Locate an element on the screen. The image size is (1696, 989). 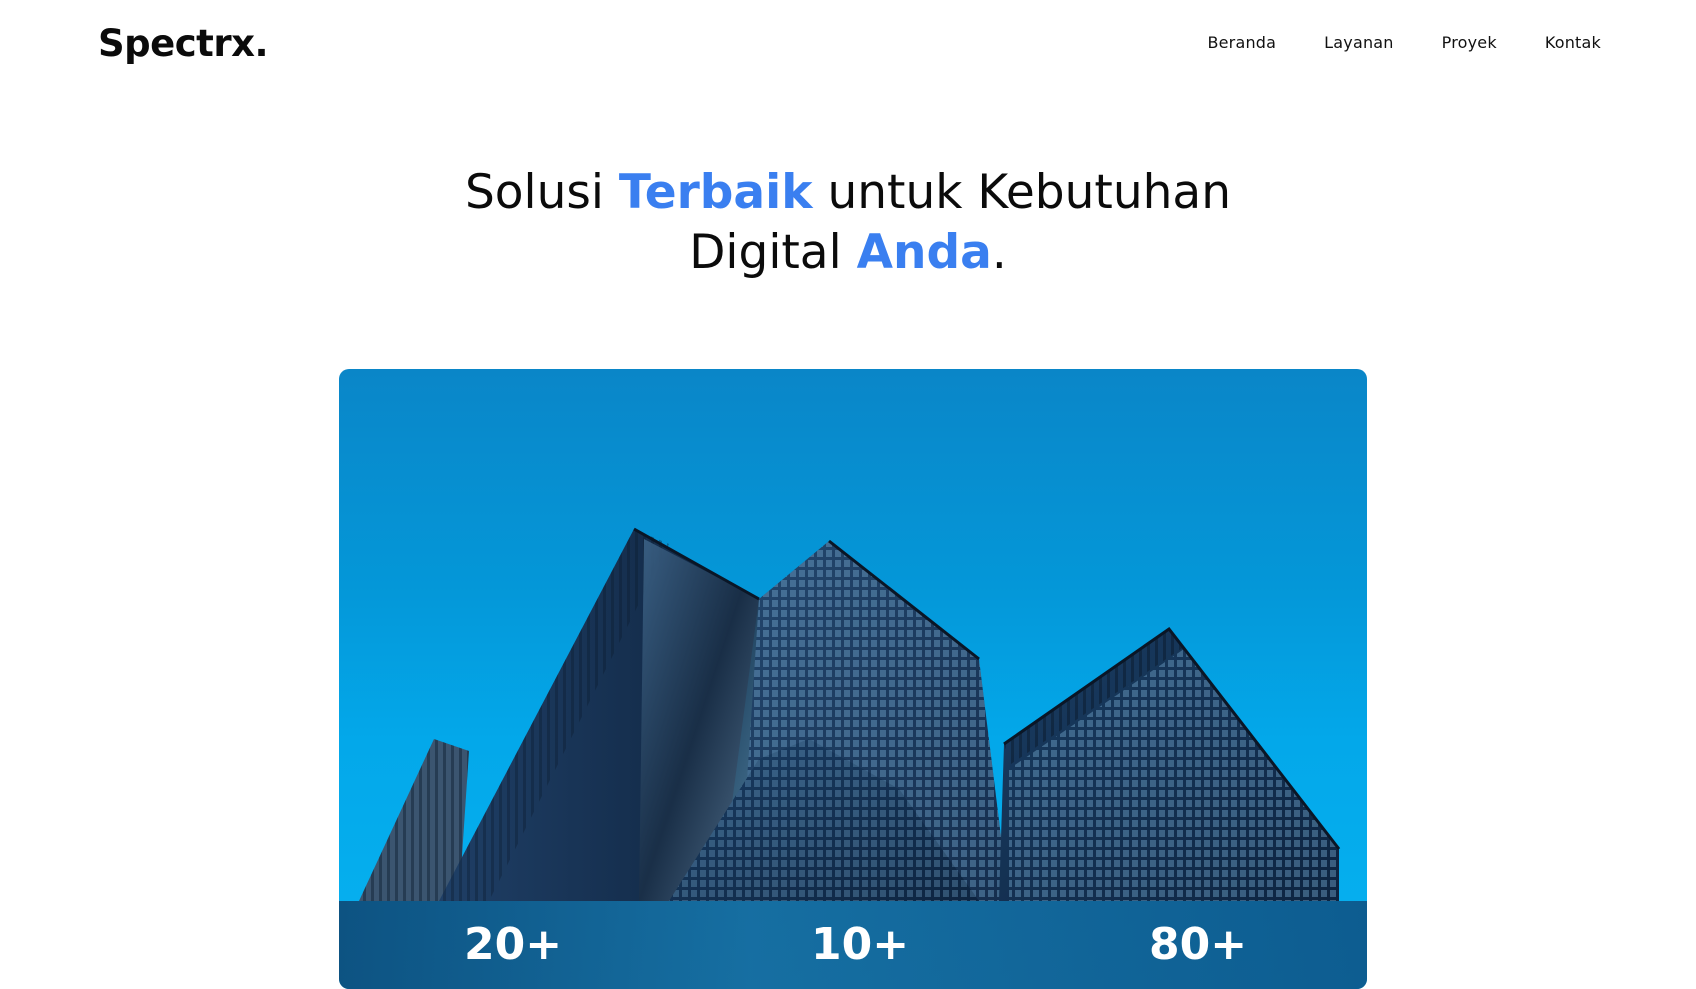
nav-link-beranda: Beranda is located at coordinates (1241, 42).